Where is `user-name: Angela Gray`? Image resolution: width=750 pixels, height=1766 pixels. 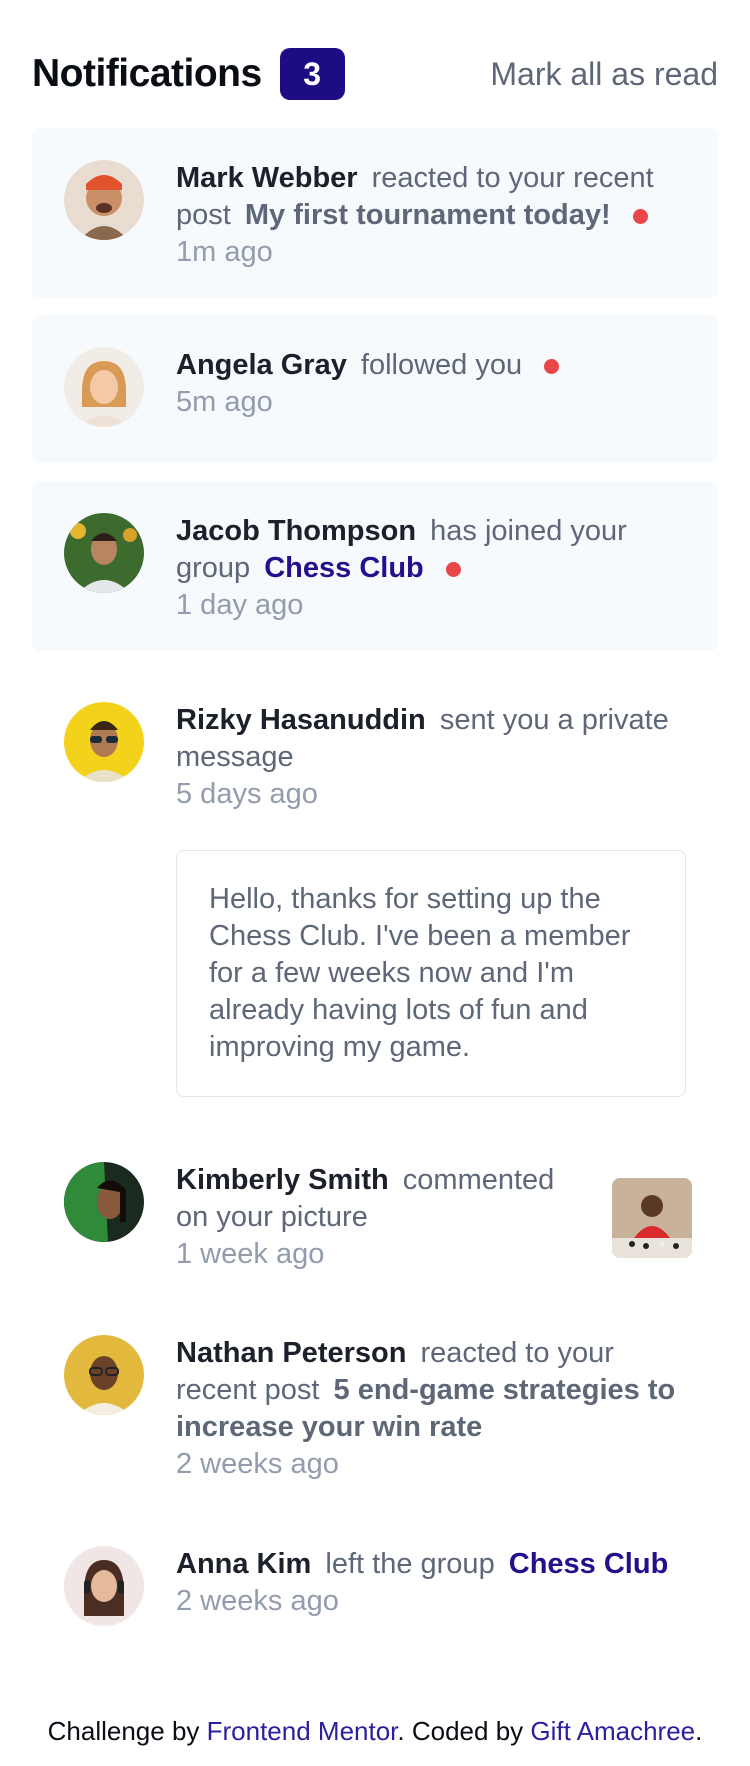
user-name: Angela Gray is located at coordinates (261, 365).